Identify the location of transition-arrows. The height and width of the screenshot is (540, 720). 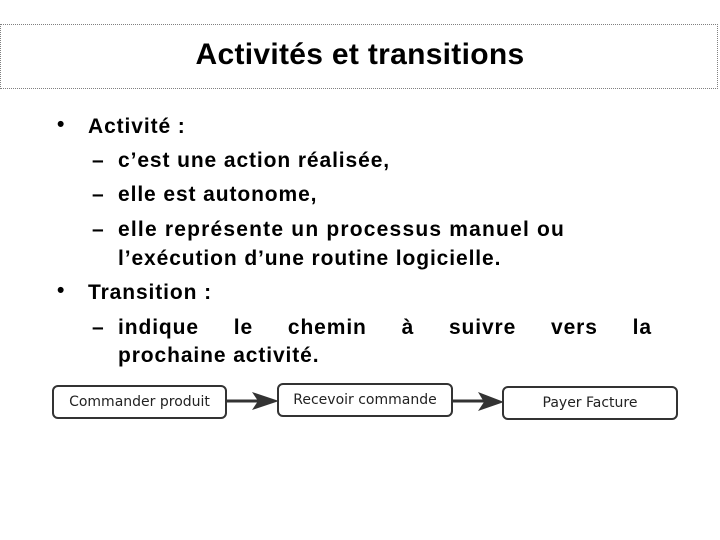
(365, 401).